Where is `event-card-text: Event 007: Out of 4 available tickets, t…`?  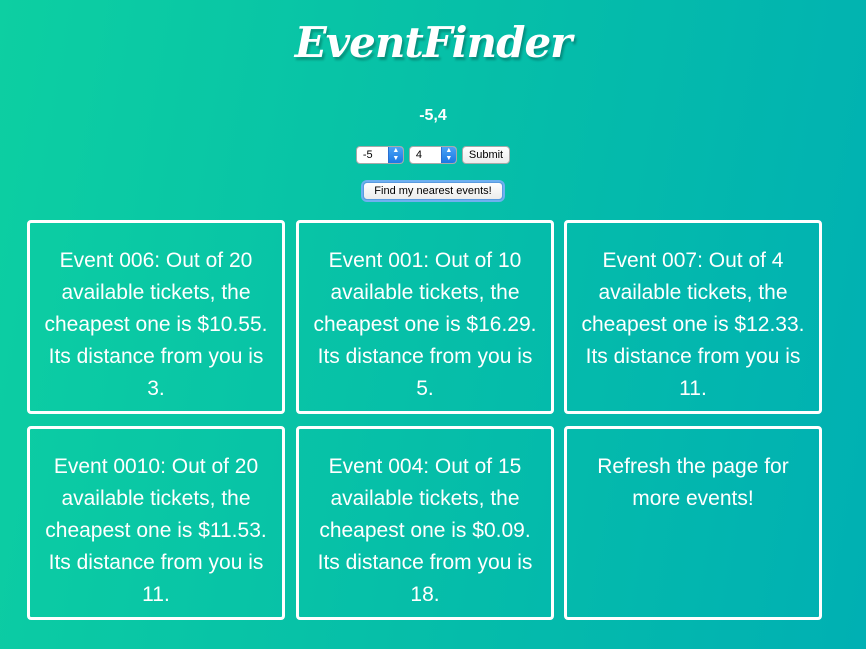 event-card-text: Event 007: Out of 4 available tickets, t… is located at coordinates (693, 324).